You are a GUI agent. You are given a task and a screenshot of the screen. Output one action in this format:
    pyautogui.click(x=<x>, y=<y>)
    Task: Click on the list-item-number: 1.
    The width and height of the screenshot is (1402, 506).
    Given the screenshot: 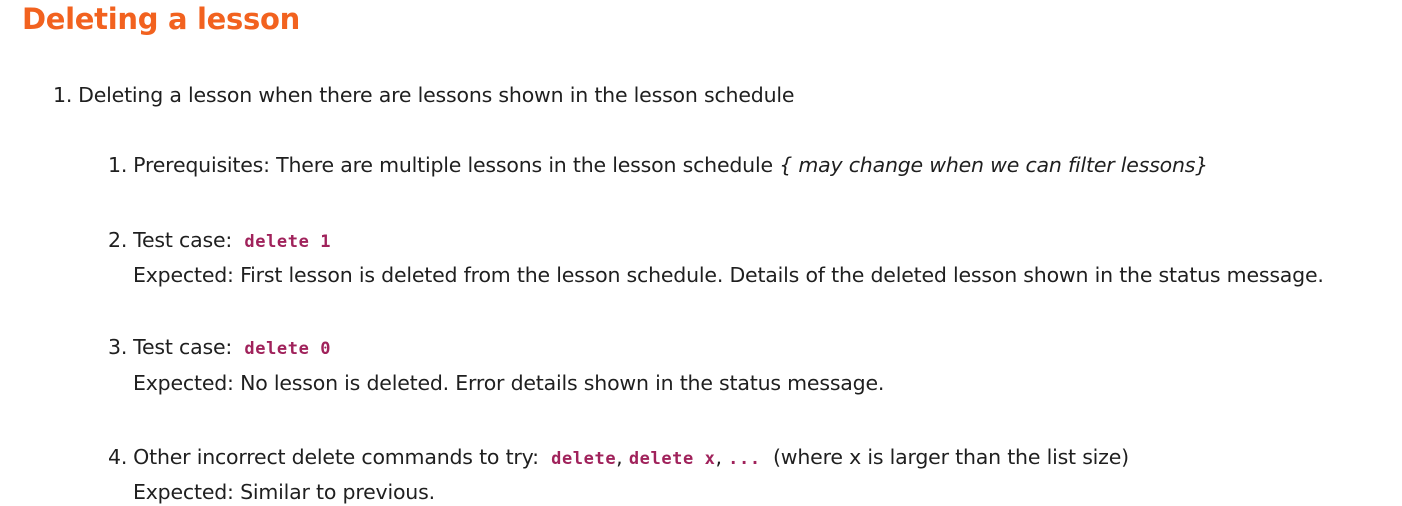 What is the action you would take?
    pyautogui.click(x=63, y=95)
    